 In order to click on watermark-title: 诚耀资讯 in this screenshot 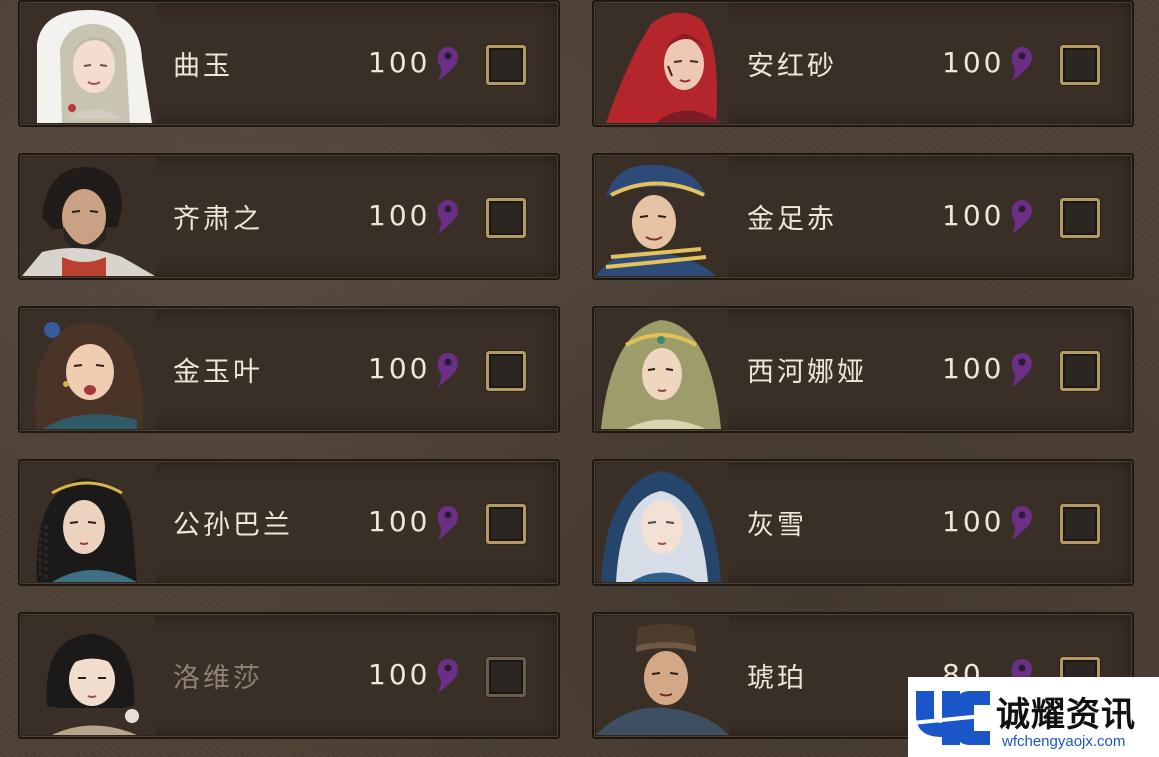, I will do `click(1066, 715)`.